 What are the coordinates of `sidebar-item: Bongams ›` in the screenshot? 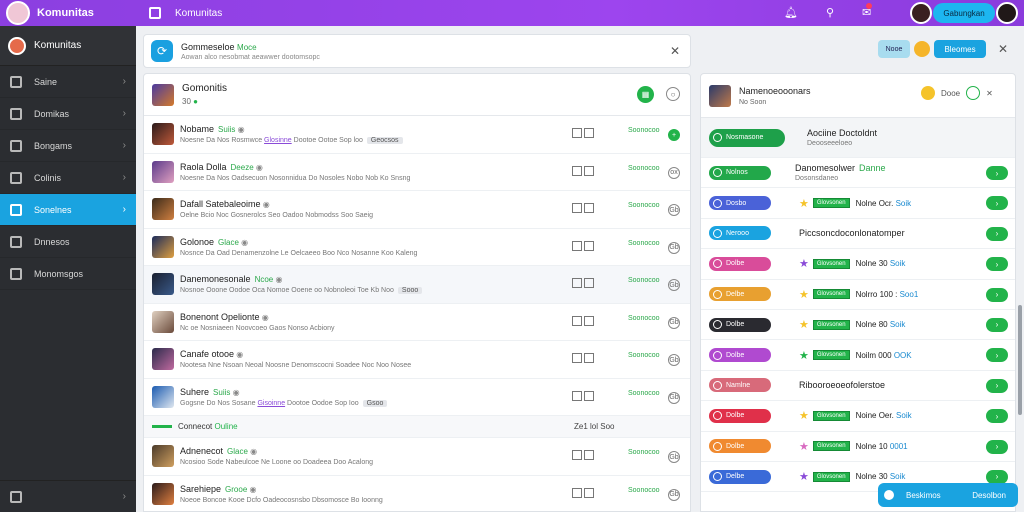 It's located at (68, 146).